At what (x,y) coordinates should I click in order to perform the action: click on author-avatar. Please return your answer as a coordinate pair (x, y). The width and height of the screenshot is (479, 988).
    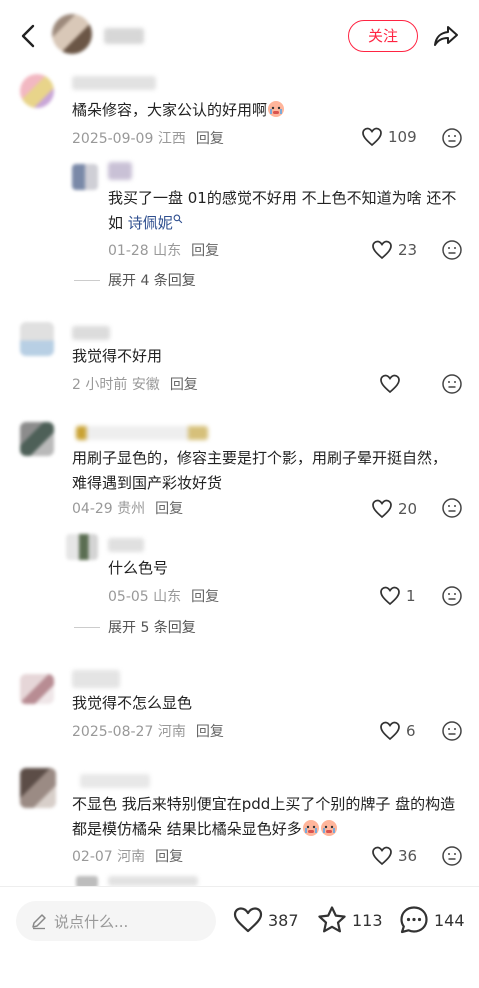
    Looking at the image, I should click on (72, 34).